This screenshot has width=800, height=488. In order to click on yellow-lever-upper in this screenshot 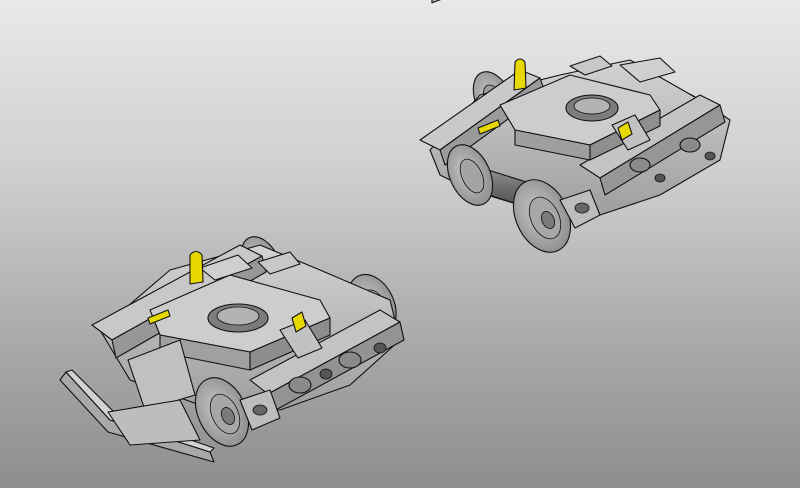, I will do `click(520, 74)`.